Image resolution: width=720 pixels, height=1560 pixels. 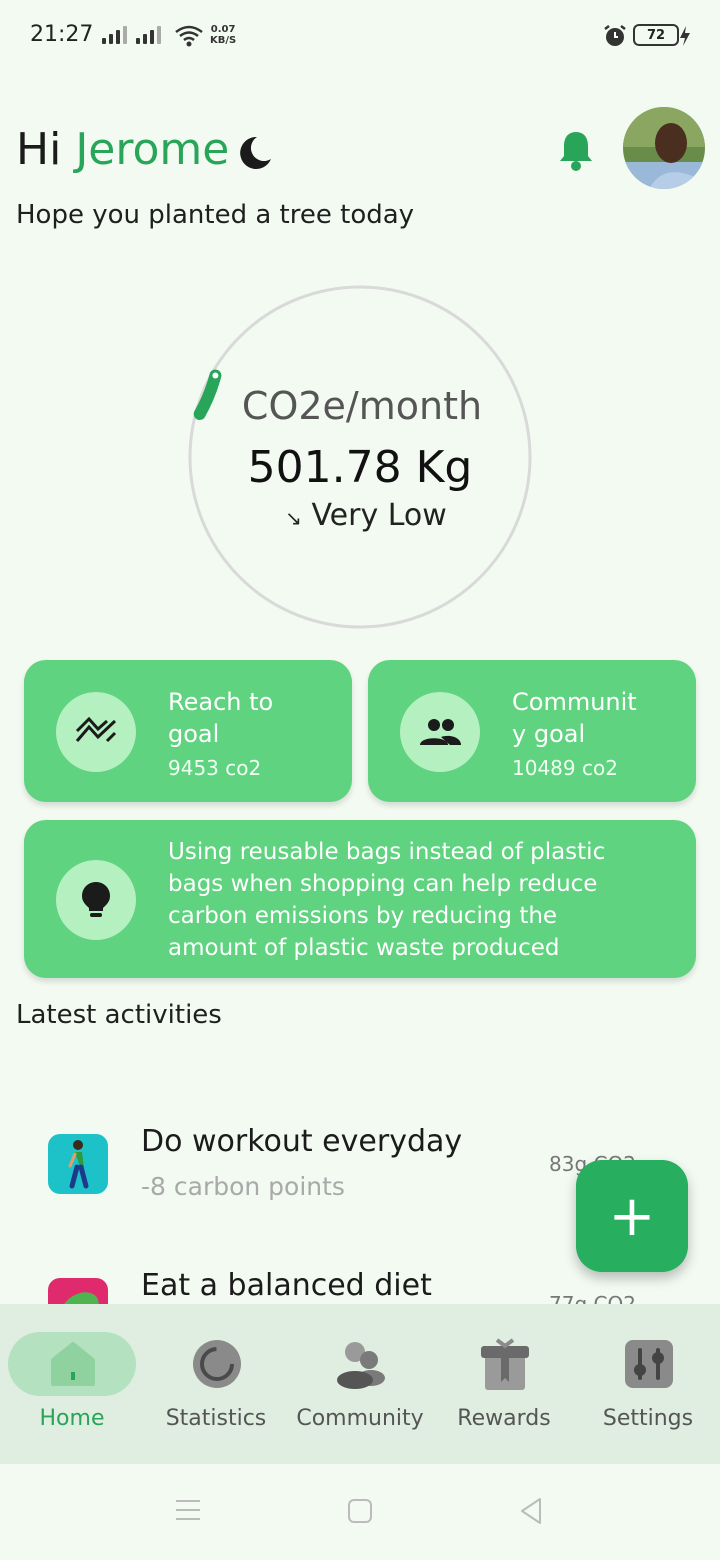 I want to click on nav-community: Community, so click(x=360, y=1384).